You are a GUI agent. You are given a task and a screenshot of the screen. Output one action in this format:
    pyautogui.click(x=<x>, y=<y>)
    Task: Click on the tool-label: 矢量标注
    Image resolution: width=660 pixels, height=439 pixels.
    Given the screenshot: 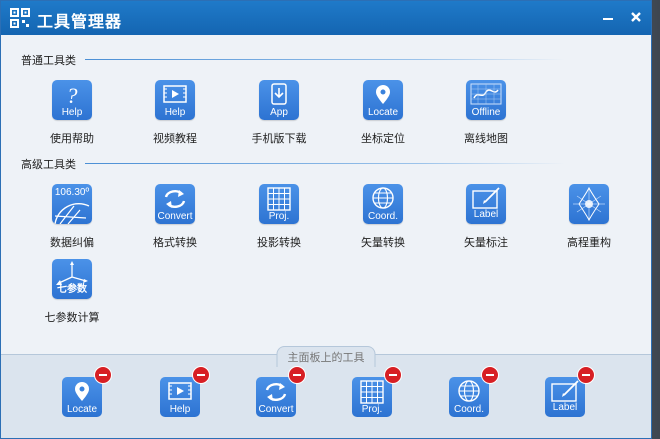 What is the action you would take?
    pyautogui.click(x=486, y=242)
    